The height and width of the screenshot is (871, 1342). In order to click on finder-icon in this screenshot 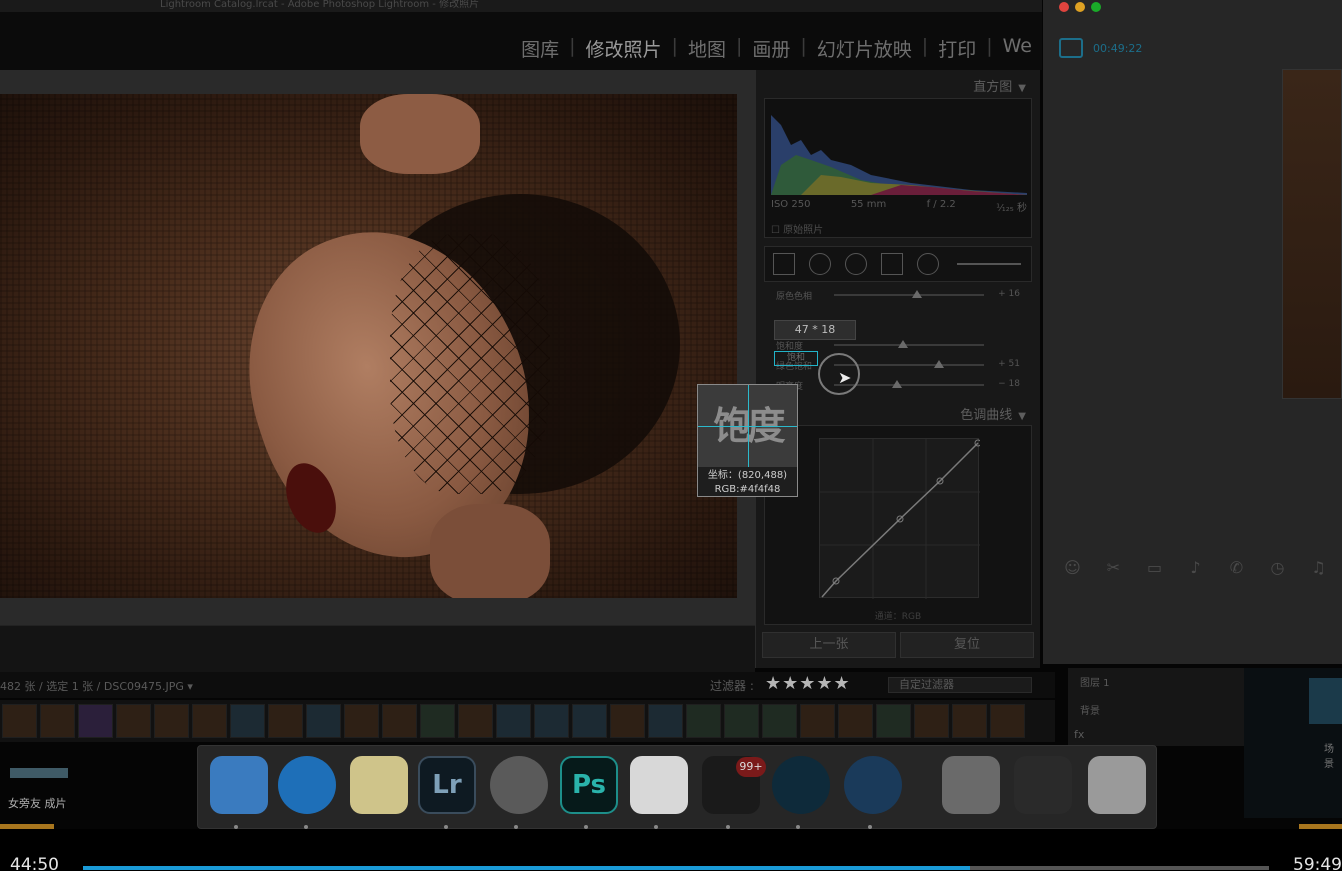, I will do `click(239, 785)`.